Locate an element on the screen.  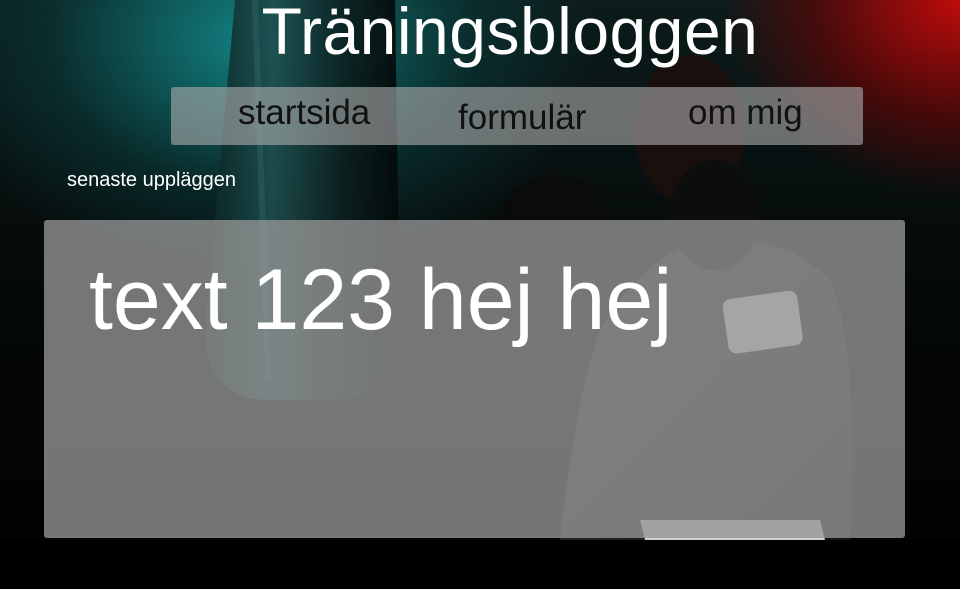
nav-link-startsida: startsida is located at coordinates (304, 113).